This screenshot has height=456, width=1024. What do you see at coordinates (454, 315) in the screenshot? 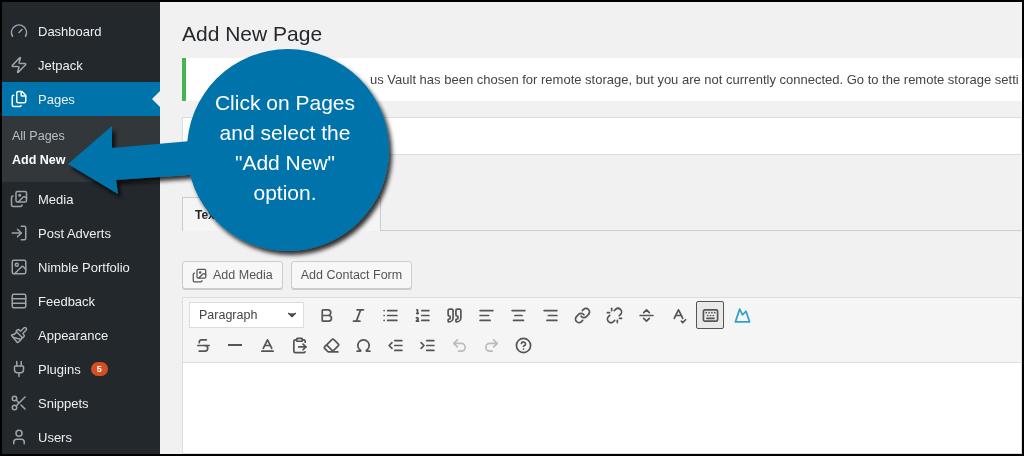
I see `quote-icon` at bounding box center [454, 315].